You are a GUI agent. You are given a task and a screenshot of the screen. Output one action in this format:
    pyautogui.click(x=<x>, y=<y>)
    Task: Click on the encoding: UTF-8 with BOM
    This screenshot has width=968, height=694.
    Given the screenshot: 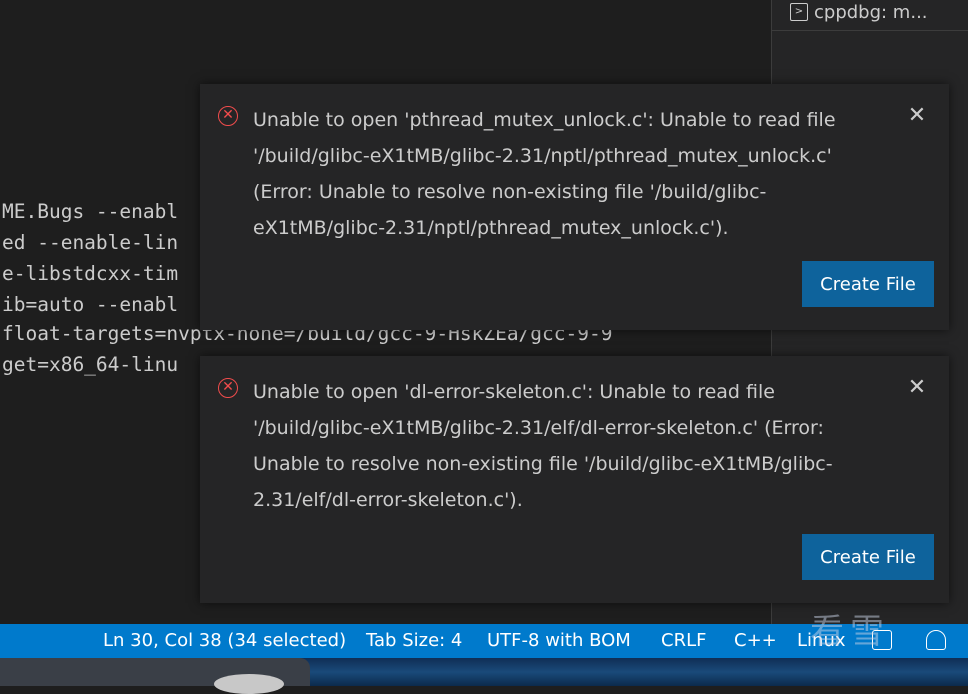 What is the action you would take?
    pyautogui.click(x=559, y=641)
    